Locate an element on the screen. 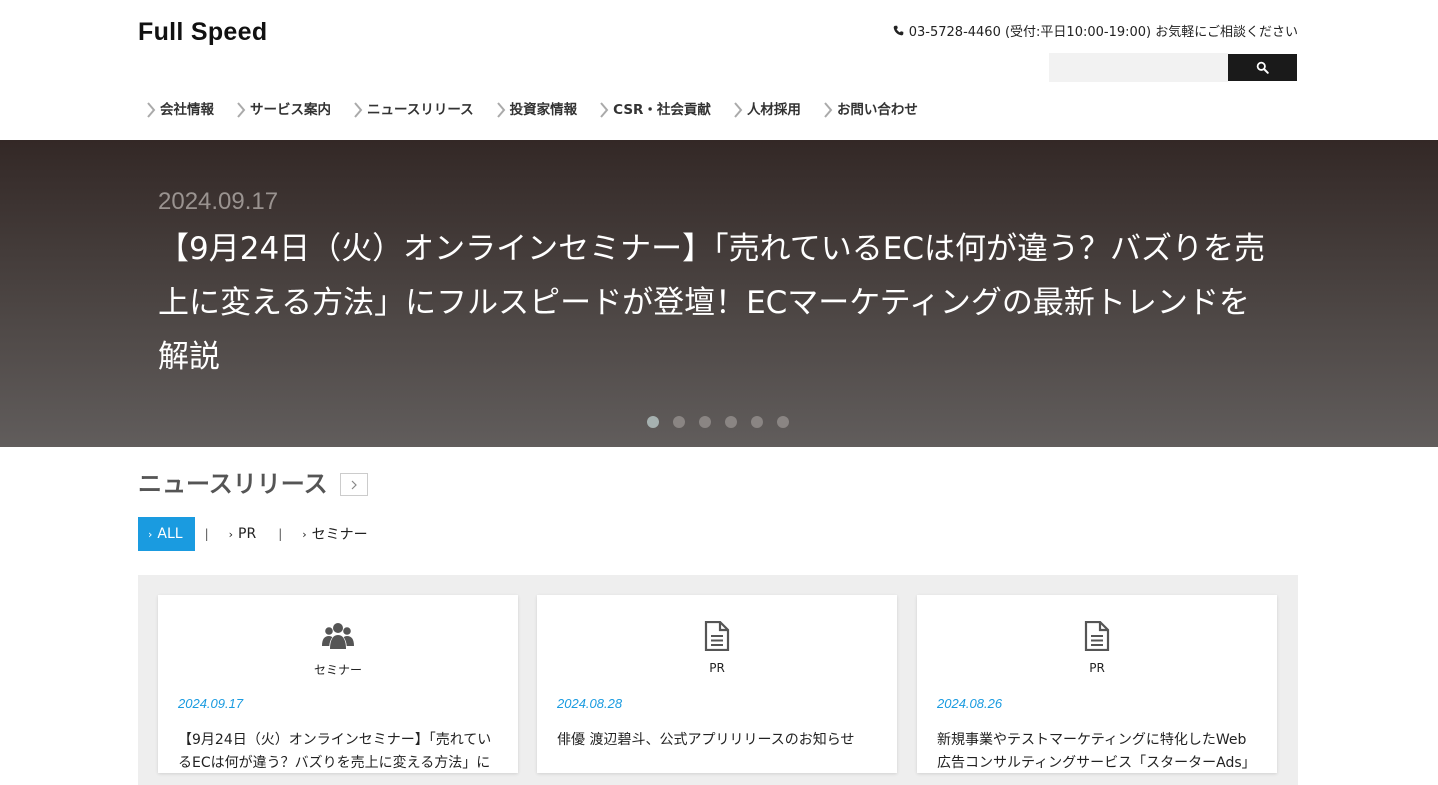 The image size is (1438, 785). nav-item-csr: CSR・社会貢献 is located at coordinates (655, 108).